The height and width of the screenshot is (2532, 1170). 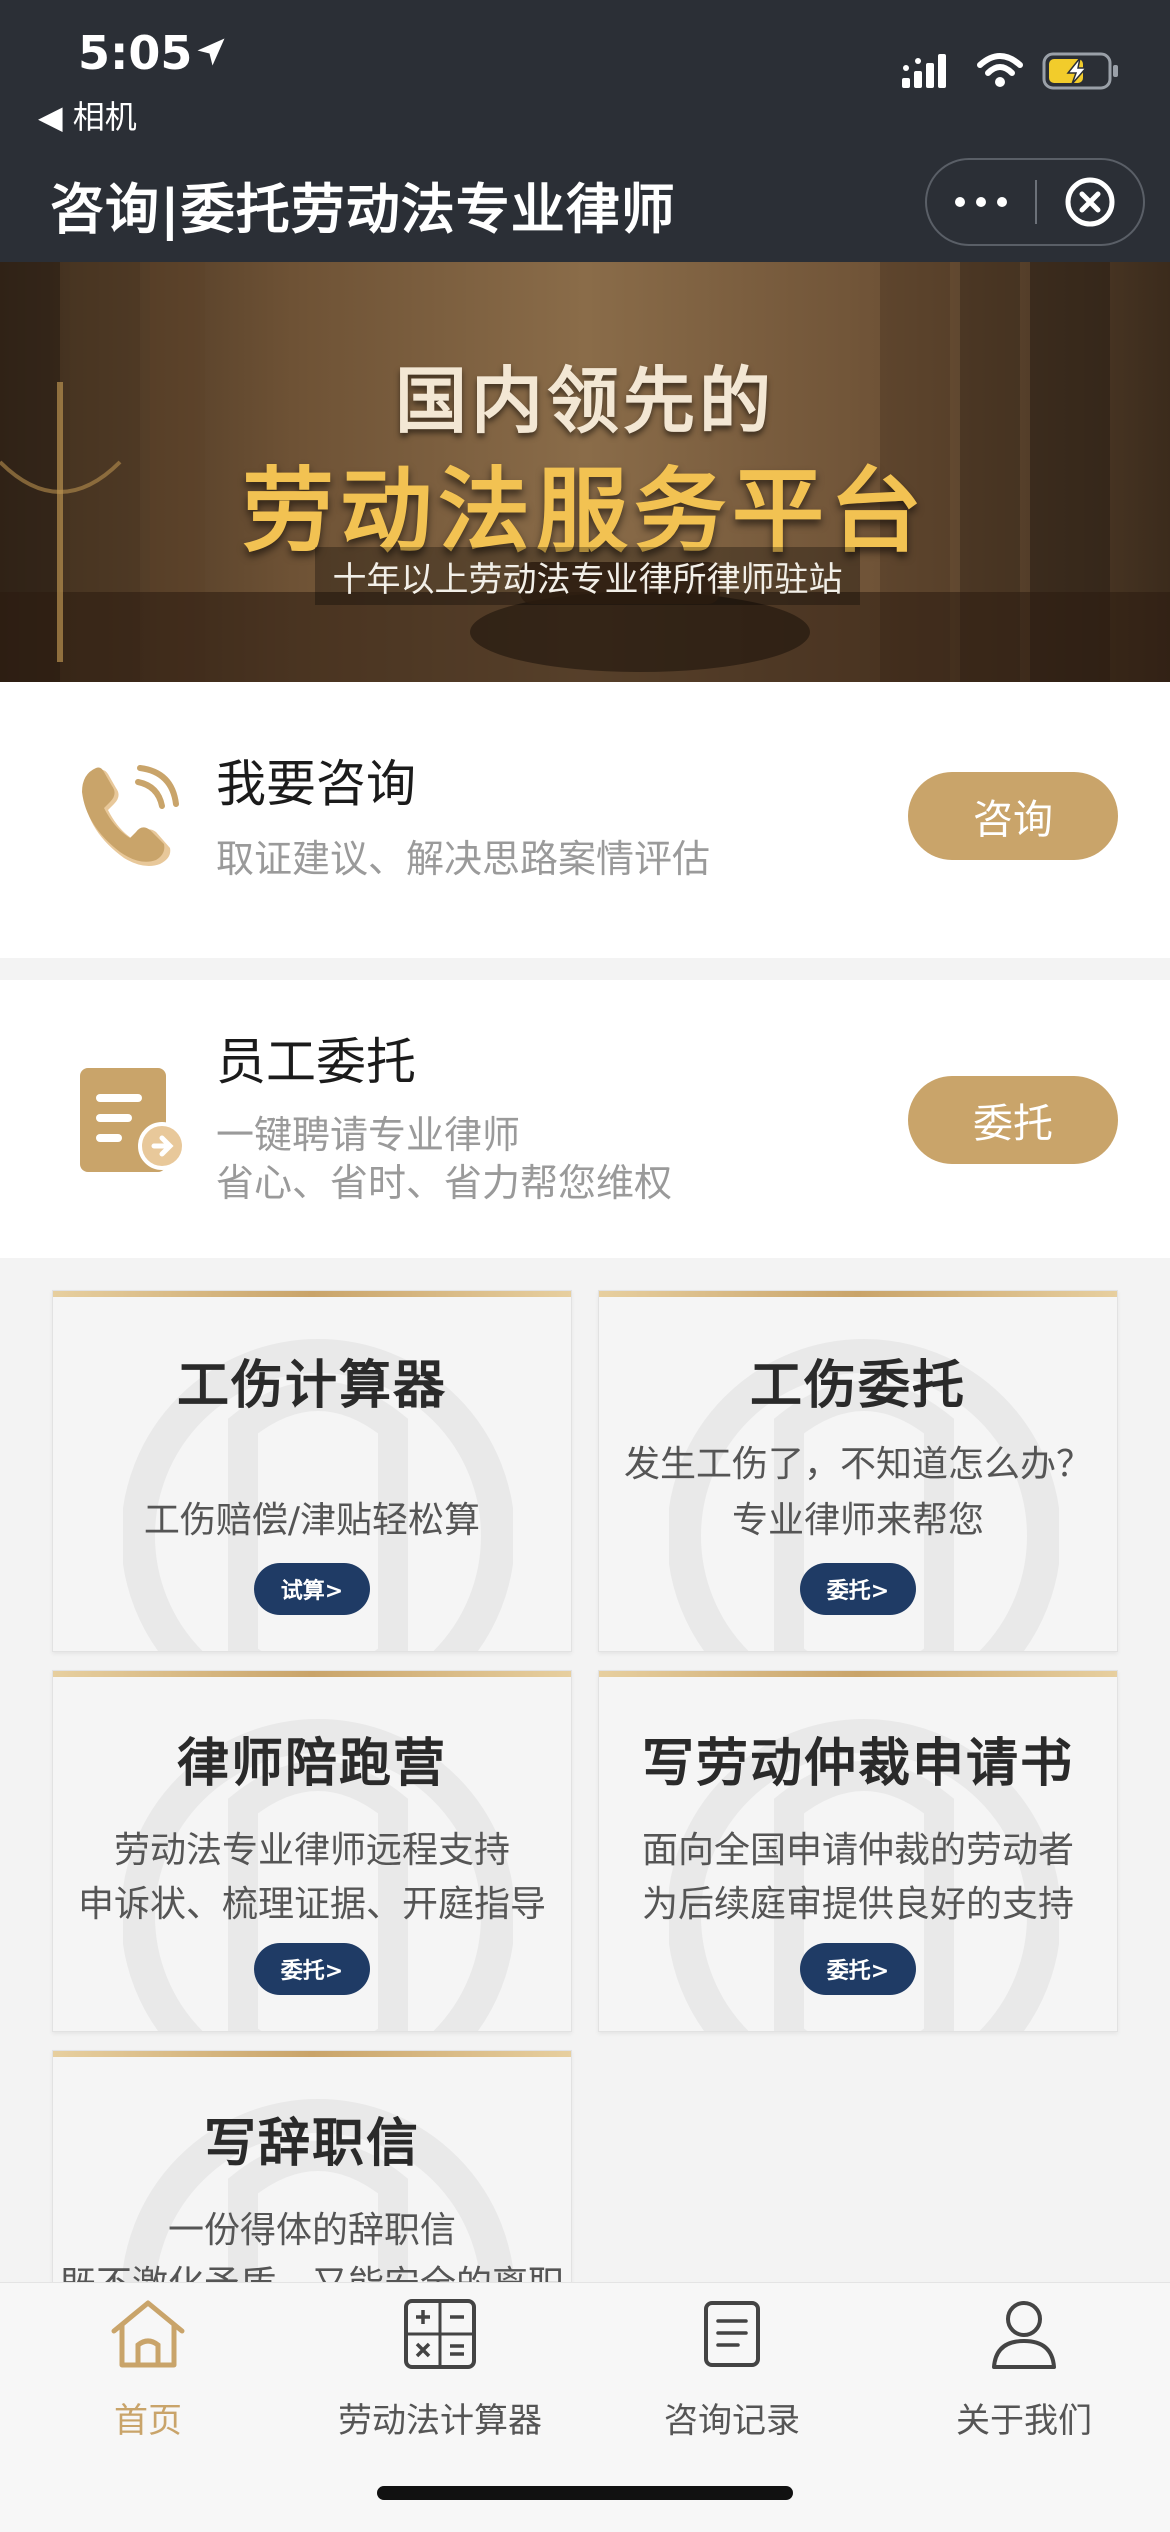 I want to click on card-line-2: 工伤赔偿/津贴轻松算, so click(x=312, y=1520).